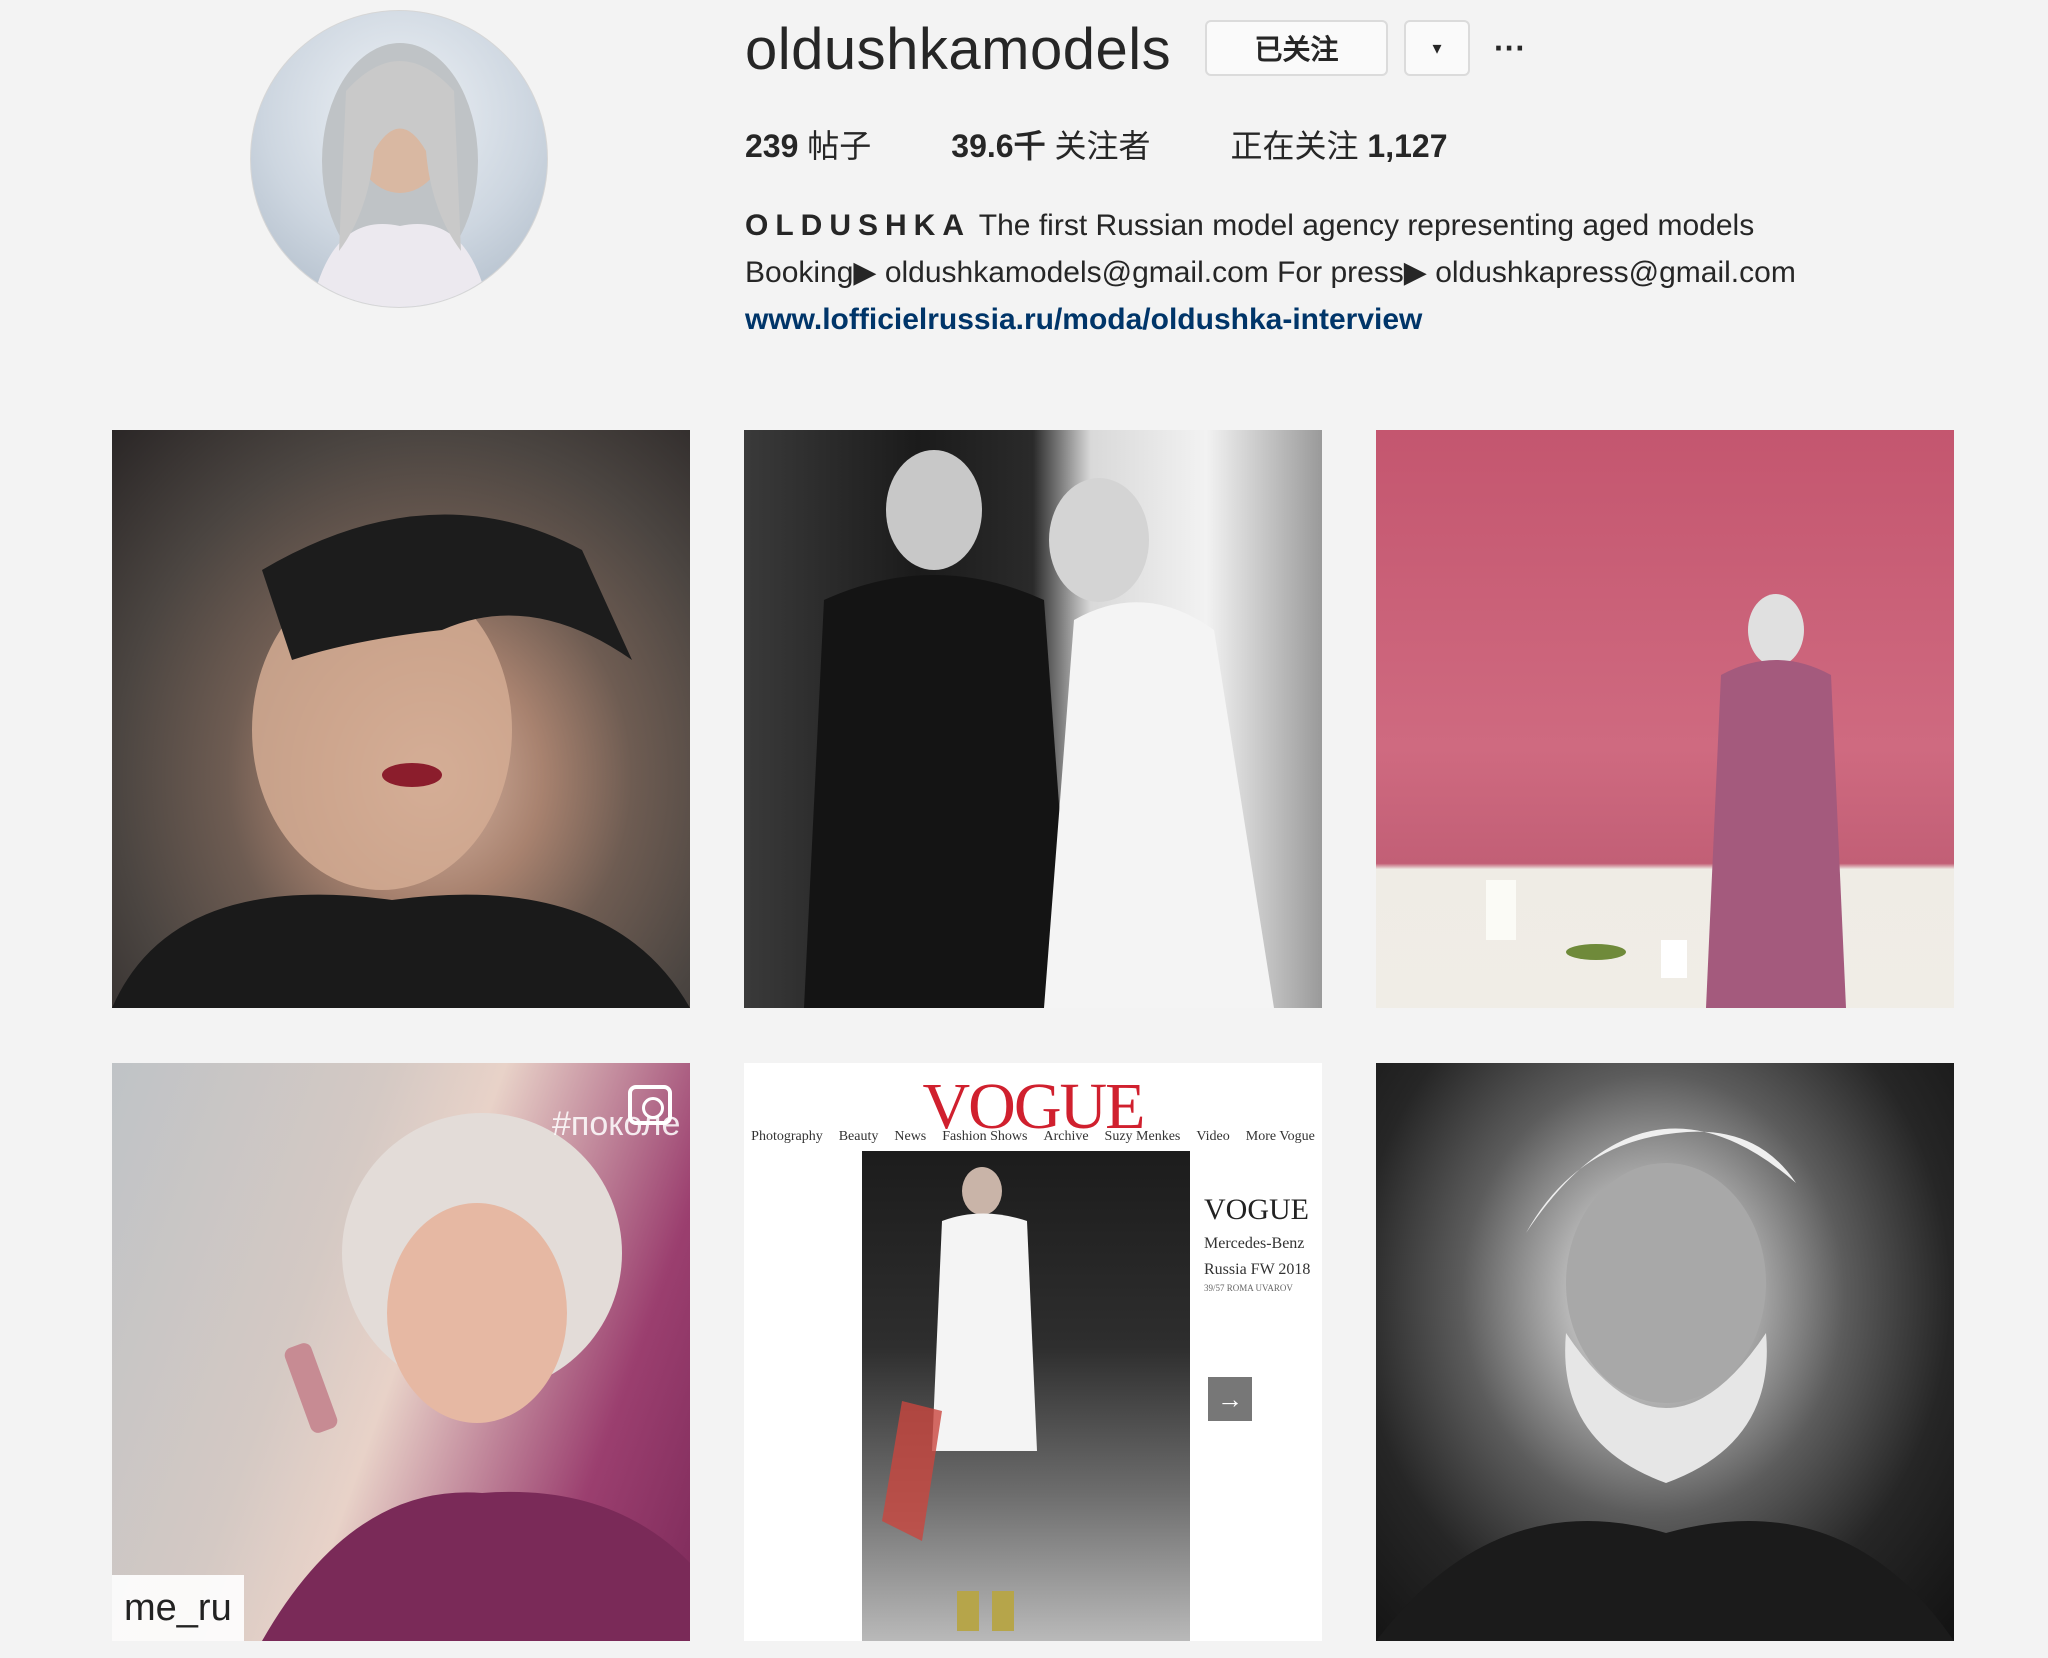  What do you see at coordinates (1213, 1136) in the screenshot?
I see `vogue-nav-item: Video` at bounding box center [1213, 1136].